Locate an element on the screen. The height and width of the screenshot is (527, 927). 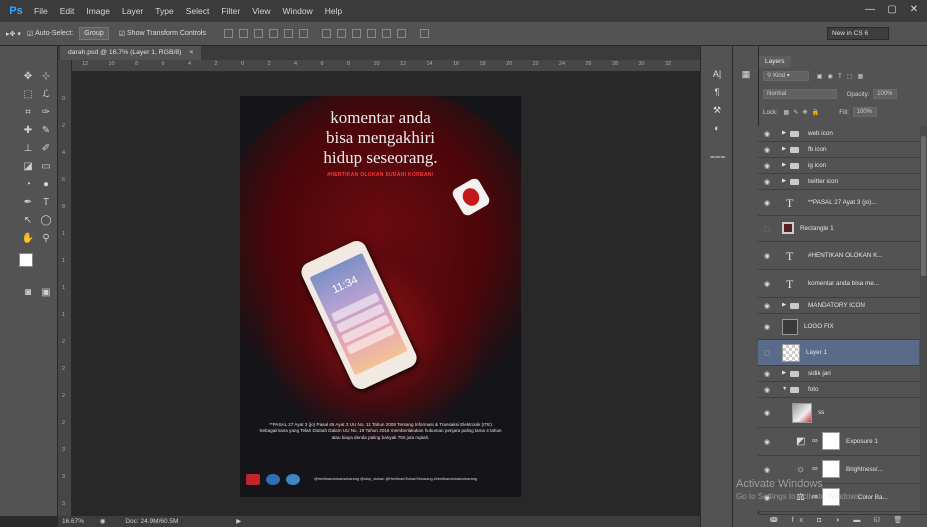
layer-row: ◉ ▶ fb icon is located at coordinates (838, 150).